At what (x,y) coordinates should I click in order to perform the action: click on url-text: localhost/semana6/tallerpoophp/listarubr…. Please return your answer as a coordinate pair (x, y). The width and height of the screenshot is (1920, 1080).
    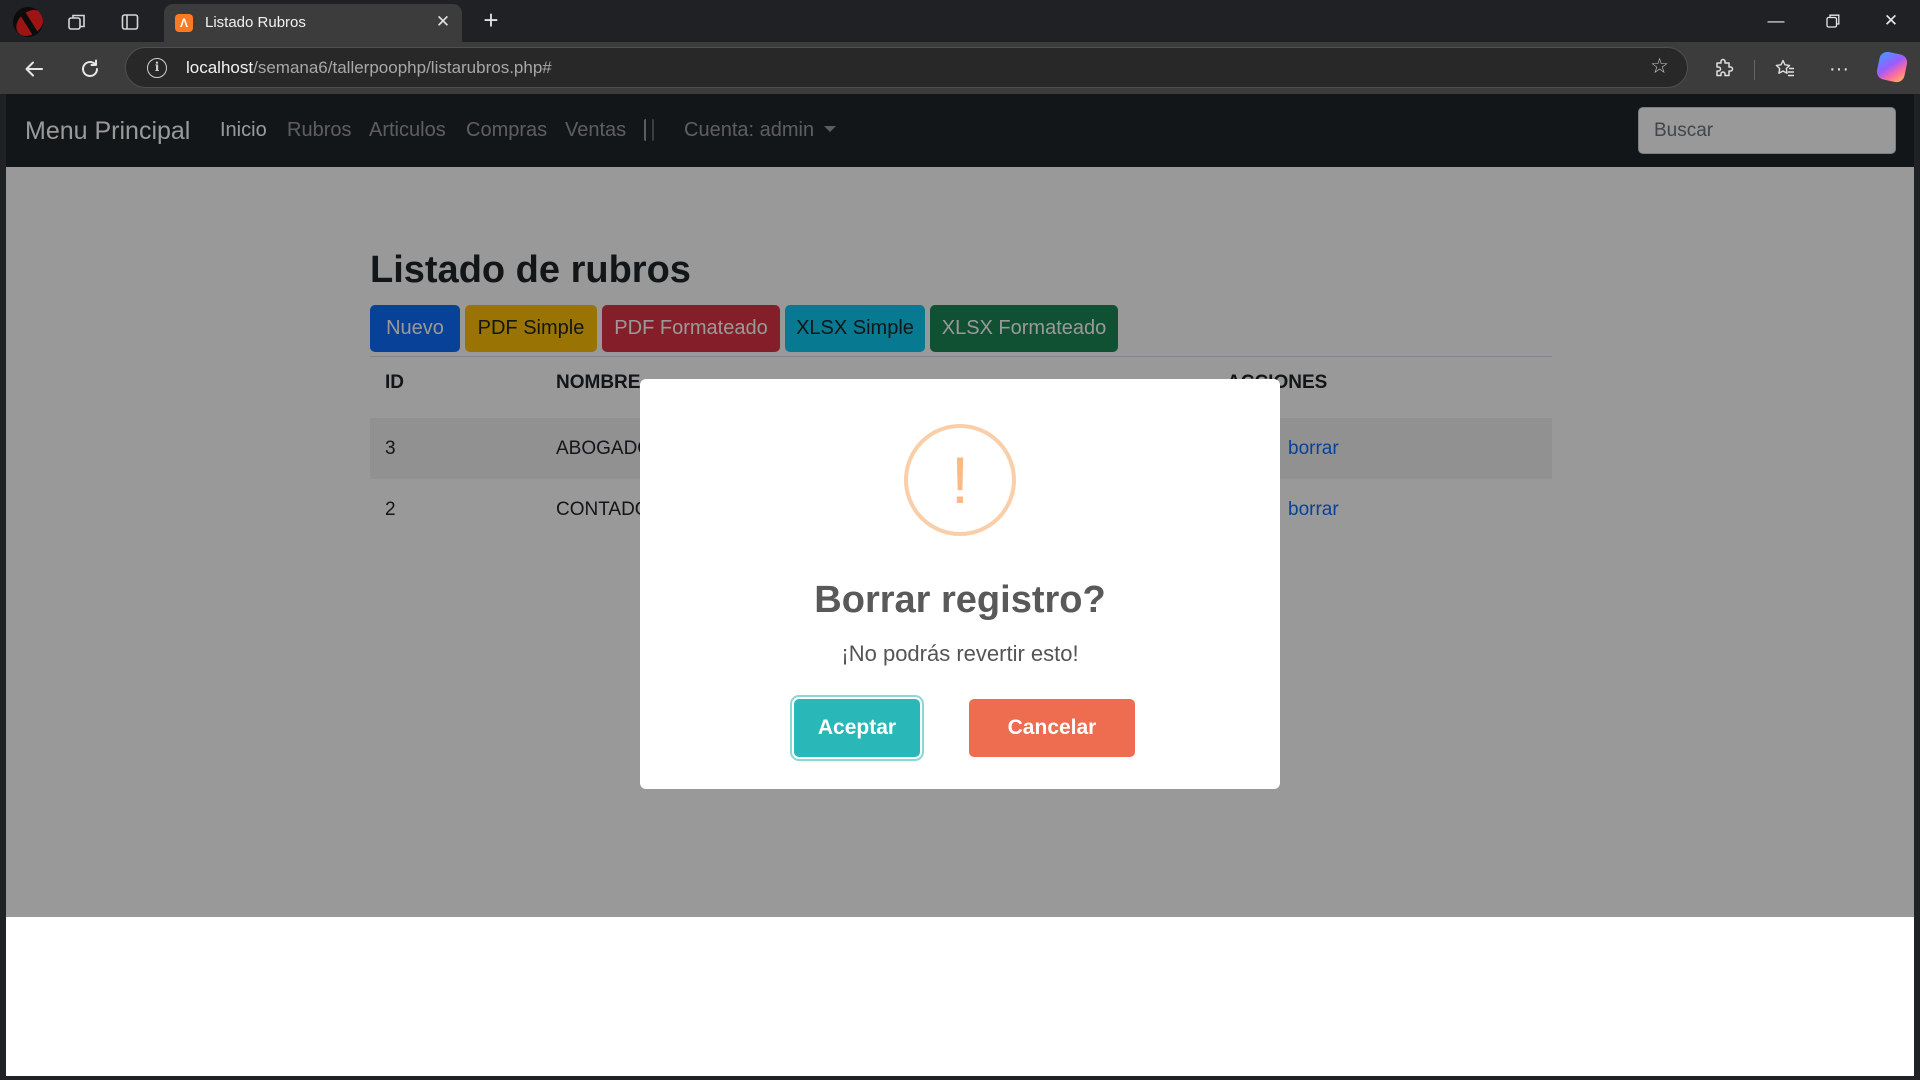
    Looking at the image, I should click on (369, 67).